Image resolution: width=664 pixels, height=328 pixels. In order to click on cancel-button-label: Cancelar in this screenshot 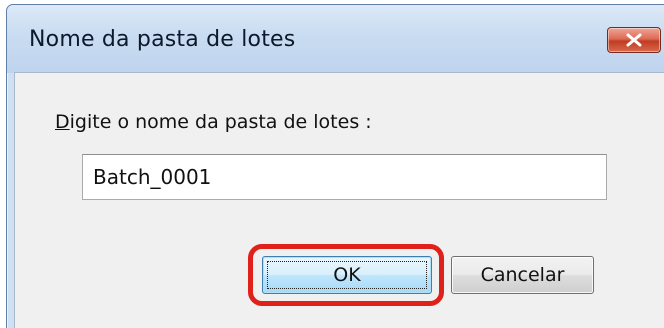, I will do `click(522, 275)`.